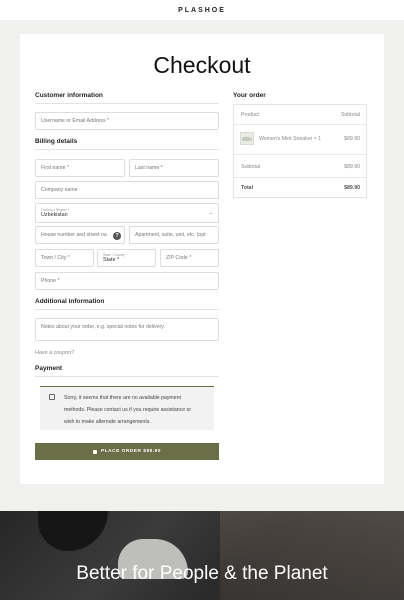 The width and height of the screenshot is (404, 600). Describe the element at coordinates (210, 213) in the screenshot. I see `chevron-down-icon: ⌄` at that location.